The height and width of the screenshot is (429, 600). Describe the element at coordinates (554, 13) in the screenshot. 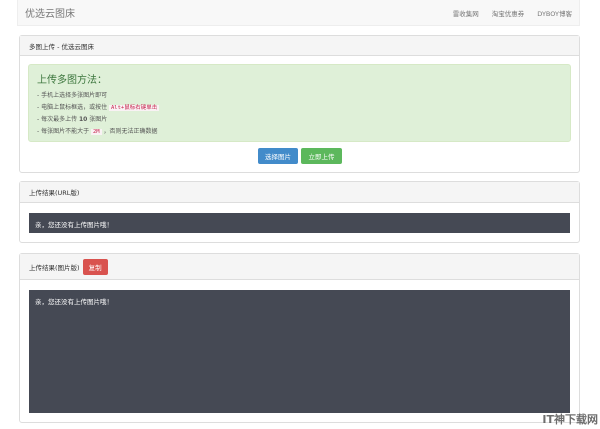

I see `nav-link: DYBOY博客` at that location.